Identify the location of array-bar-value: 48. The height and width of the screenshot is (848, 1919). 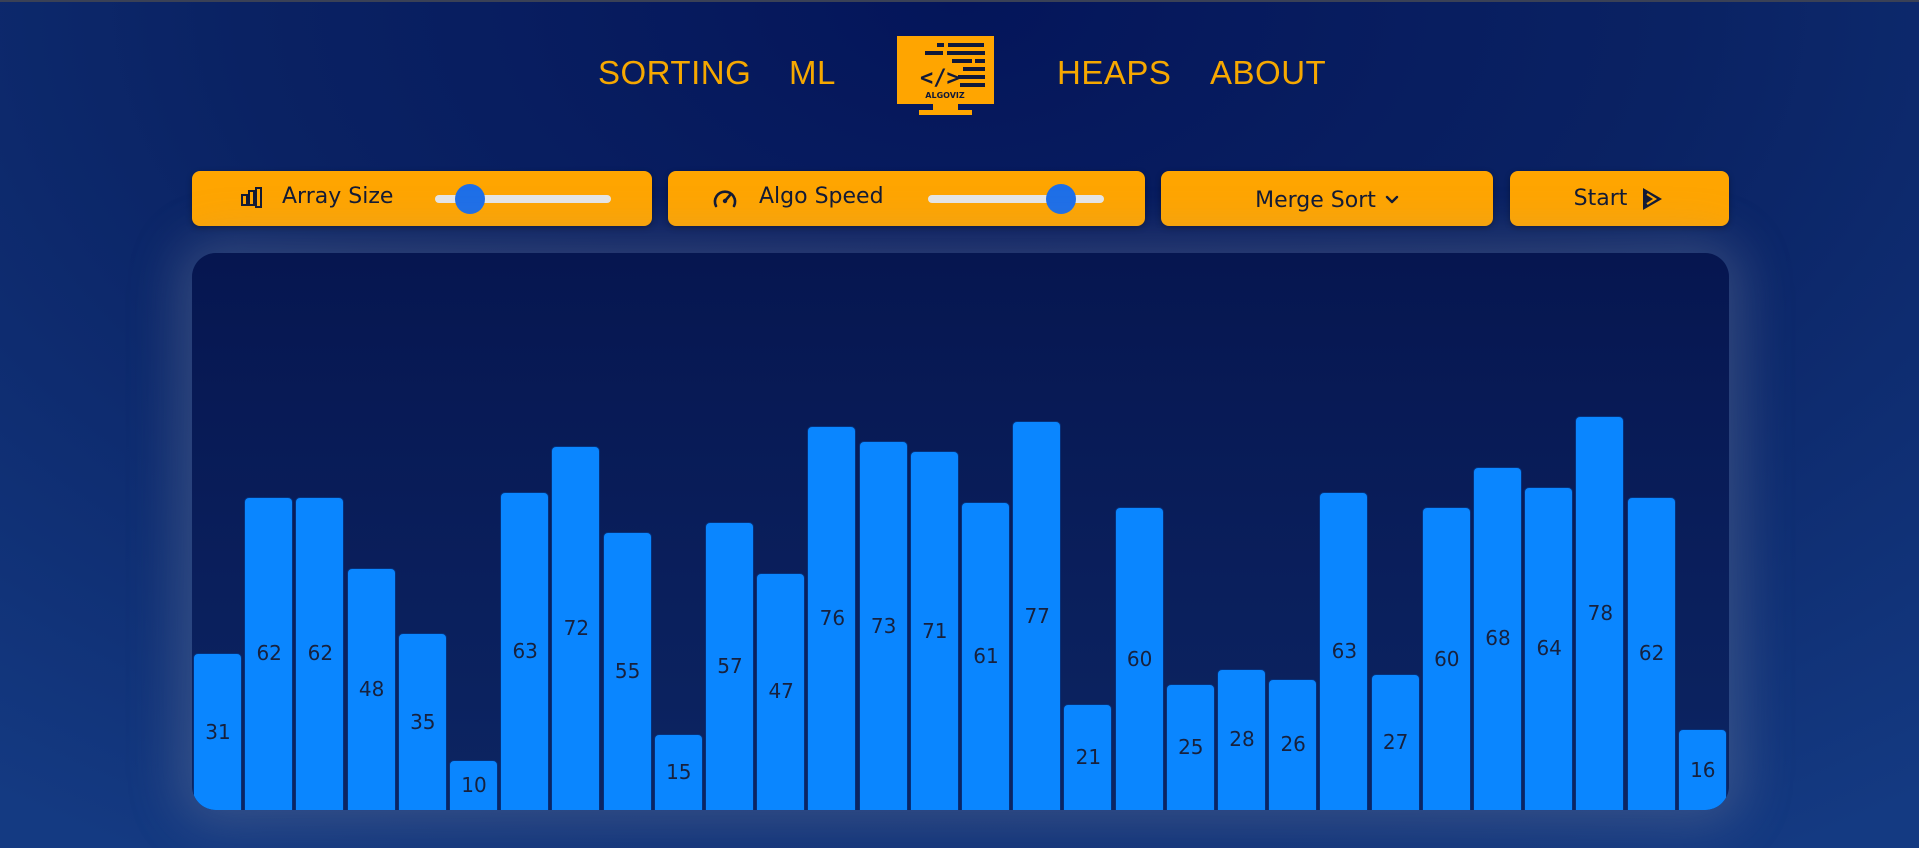
(371, 688).